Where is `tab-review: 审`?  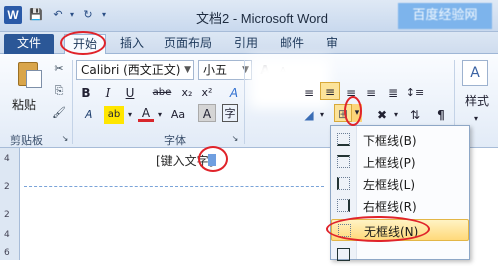 tab-review: 审 is located at coordinates (332, 44).